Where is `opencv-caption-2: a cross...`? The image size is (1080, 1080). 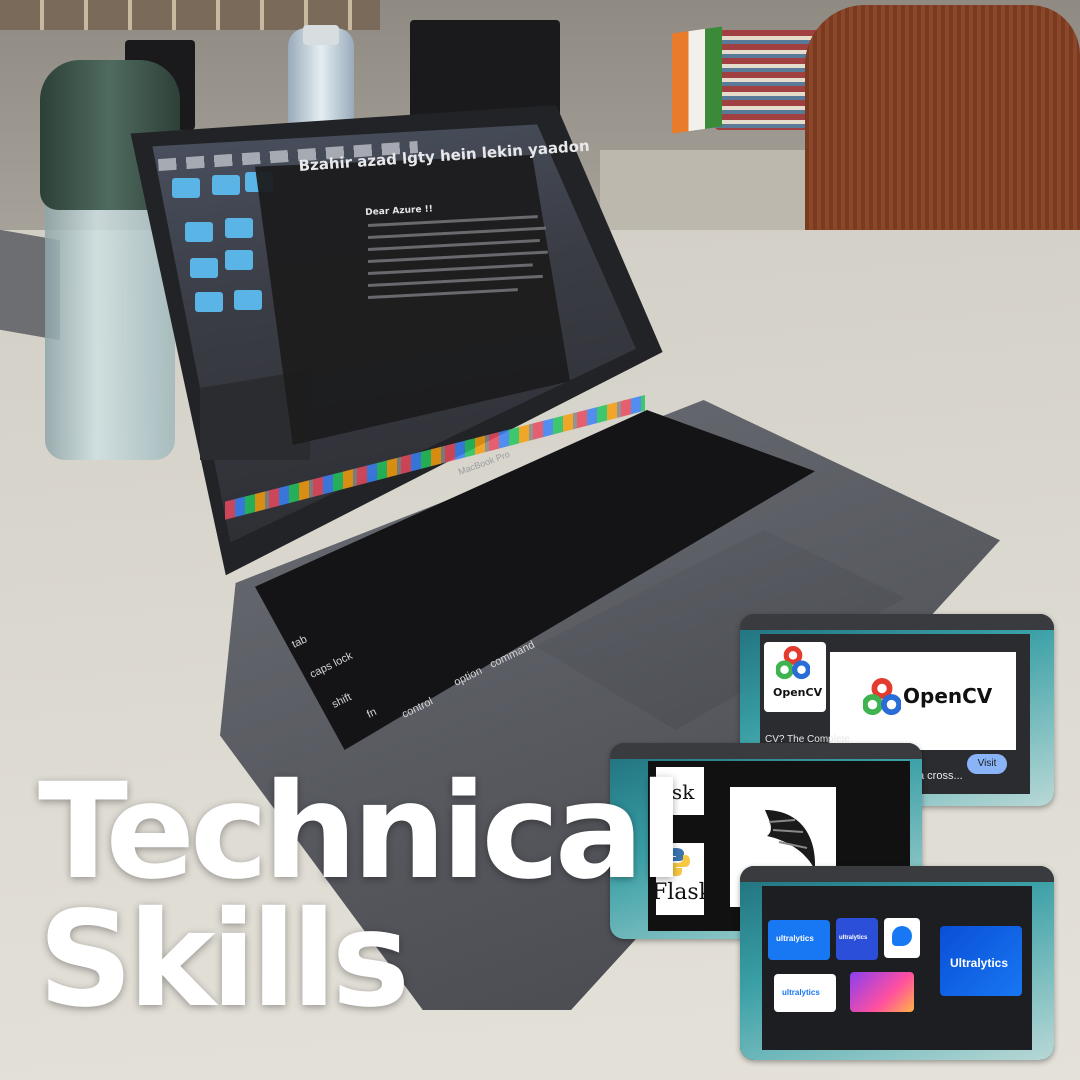 opencv-caption-2: a cross... is located at coordinates (940, 776).